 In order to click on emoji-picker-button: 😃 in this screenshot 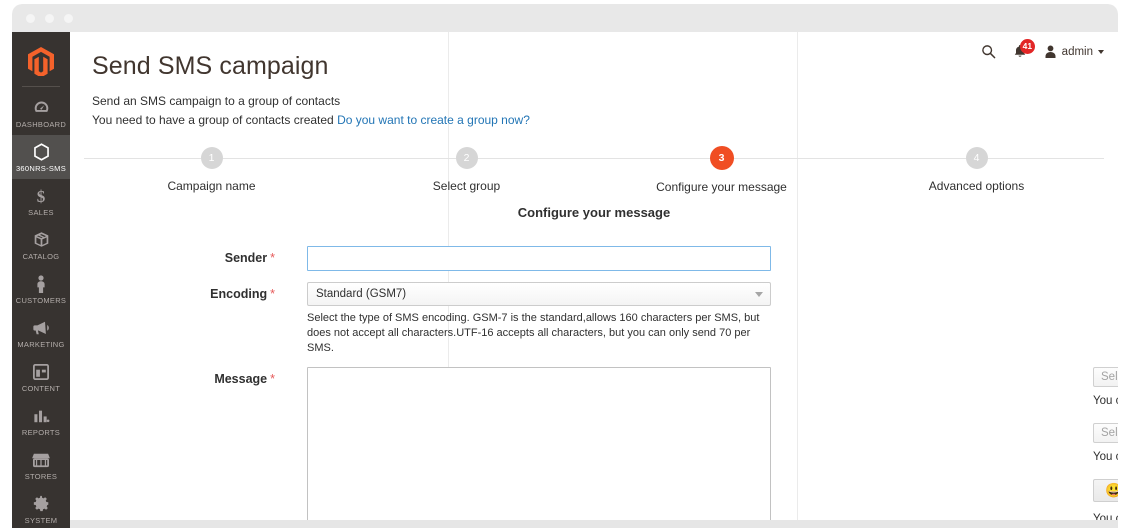, I will do `click(1105, 490)`.